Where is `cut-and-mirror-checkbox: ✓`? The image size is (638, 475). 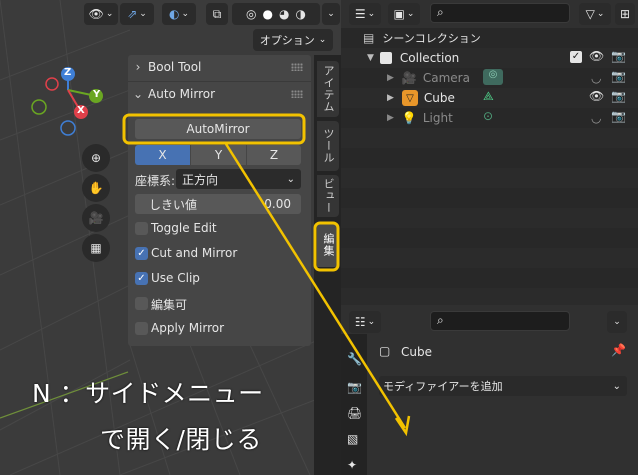
cut-and-mirror-checkbox: ✓ is located at coordinates (141, 253).